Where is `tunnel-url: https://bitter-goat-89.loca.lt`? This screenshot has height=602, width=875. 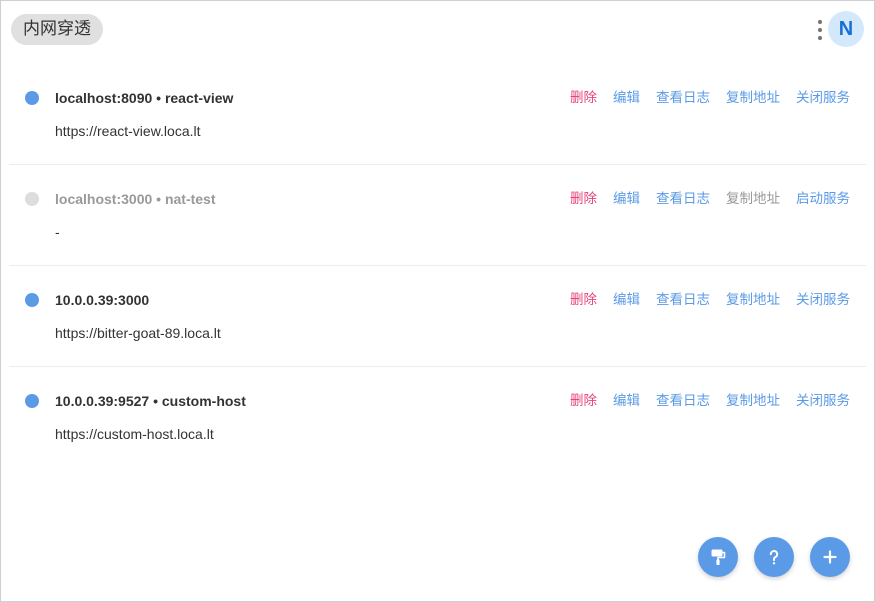
tunnel-url: https://bitter-goat-89.loca.lt is located at coordinates (138, 333).